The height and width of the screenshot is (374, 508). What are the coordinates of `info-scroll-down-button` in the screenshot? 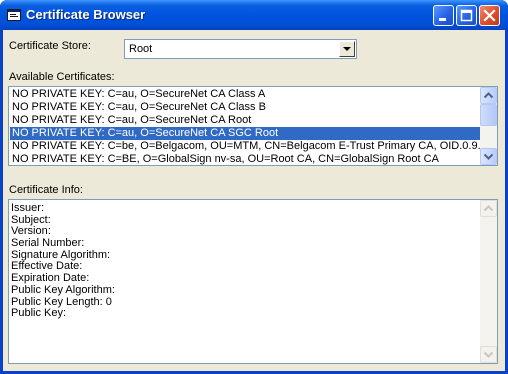 It's located at (488, 354).